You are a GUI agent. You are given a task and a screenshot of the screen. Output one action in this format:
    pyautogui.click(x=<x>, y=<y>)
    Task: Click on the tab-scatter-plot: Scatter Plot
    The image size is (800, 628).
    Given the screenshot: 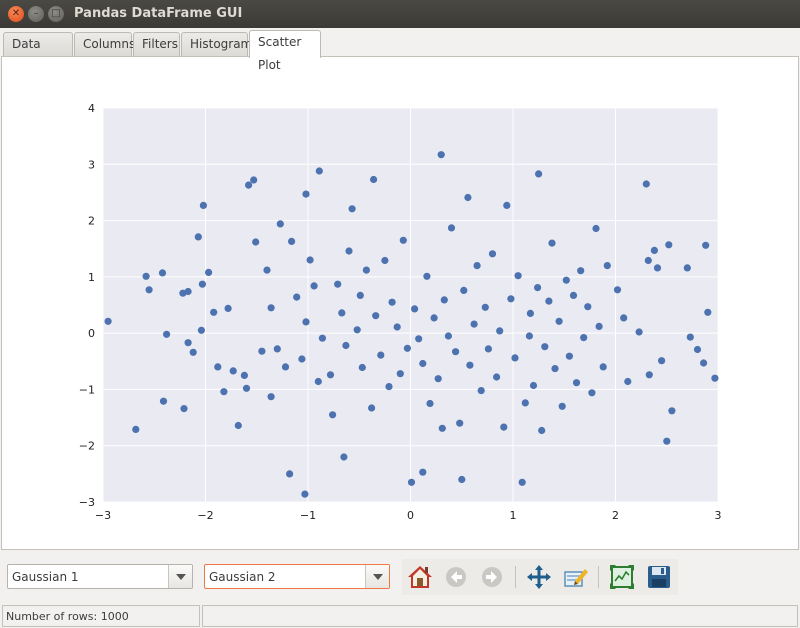 What is the action you would take?
    pyautogui.click(x=285, y=51)
    